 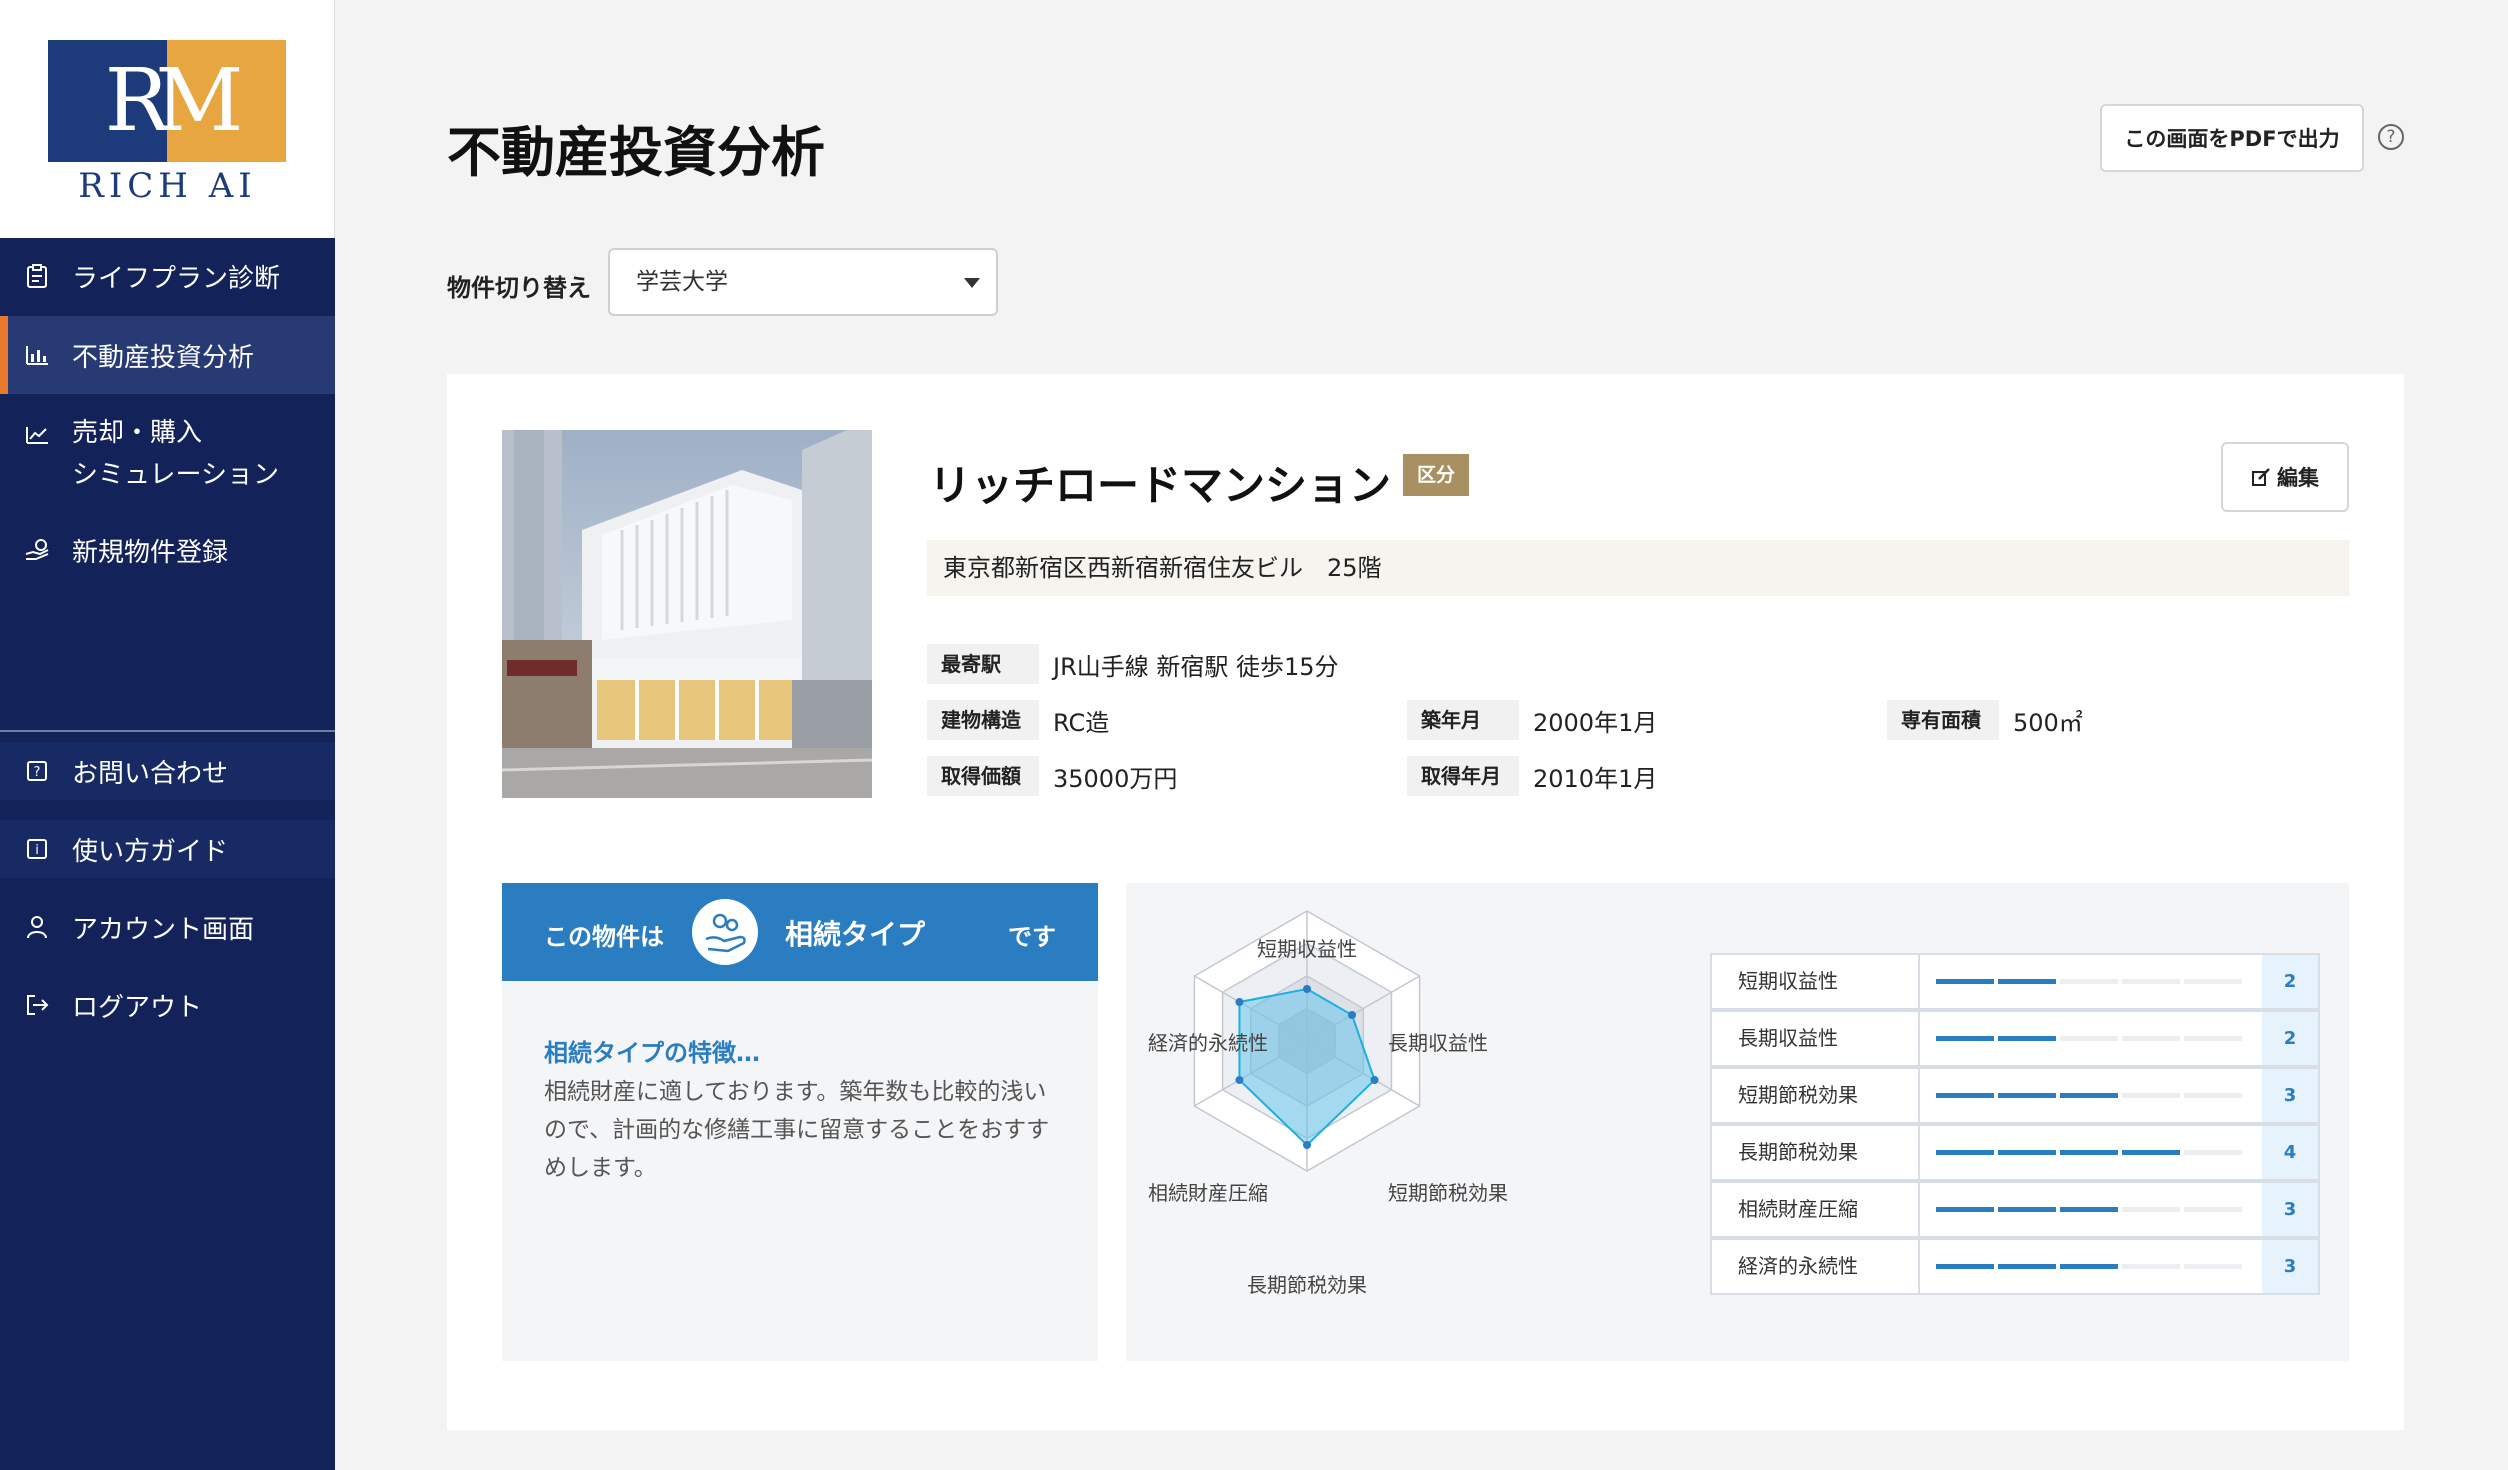 I want to click on pdf-export-button: この画面をPDFで出力, so click(x=2232, y=138).